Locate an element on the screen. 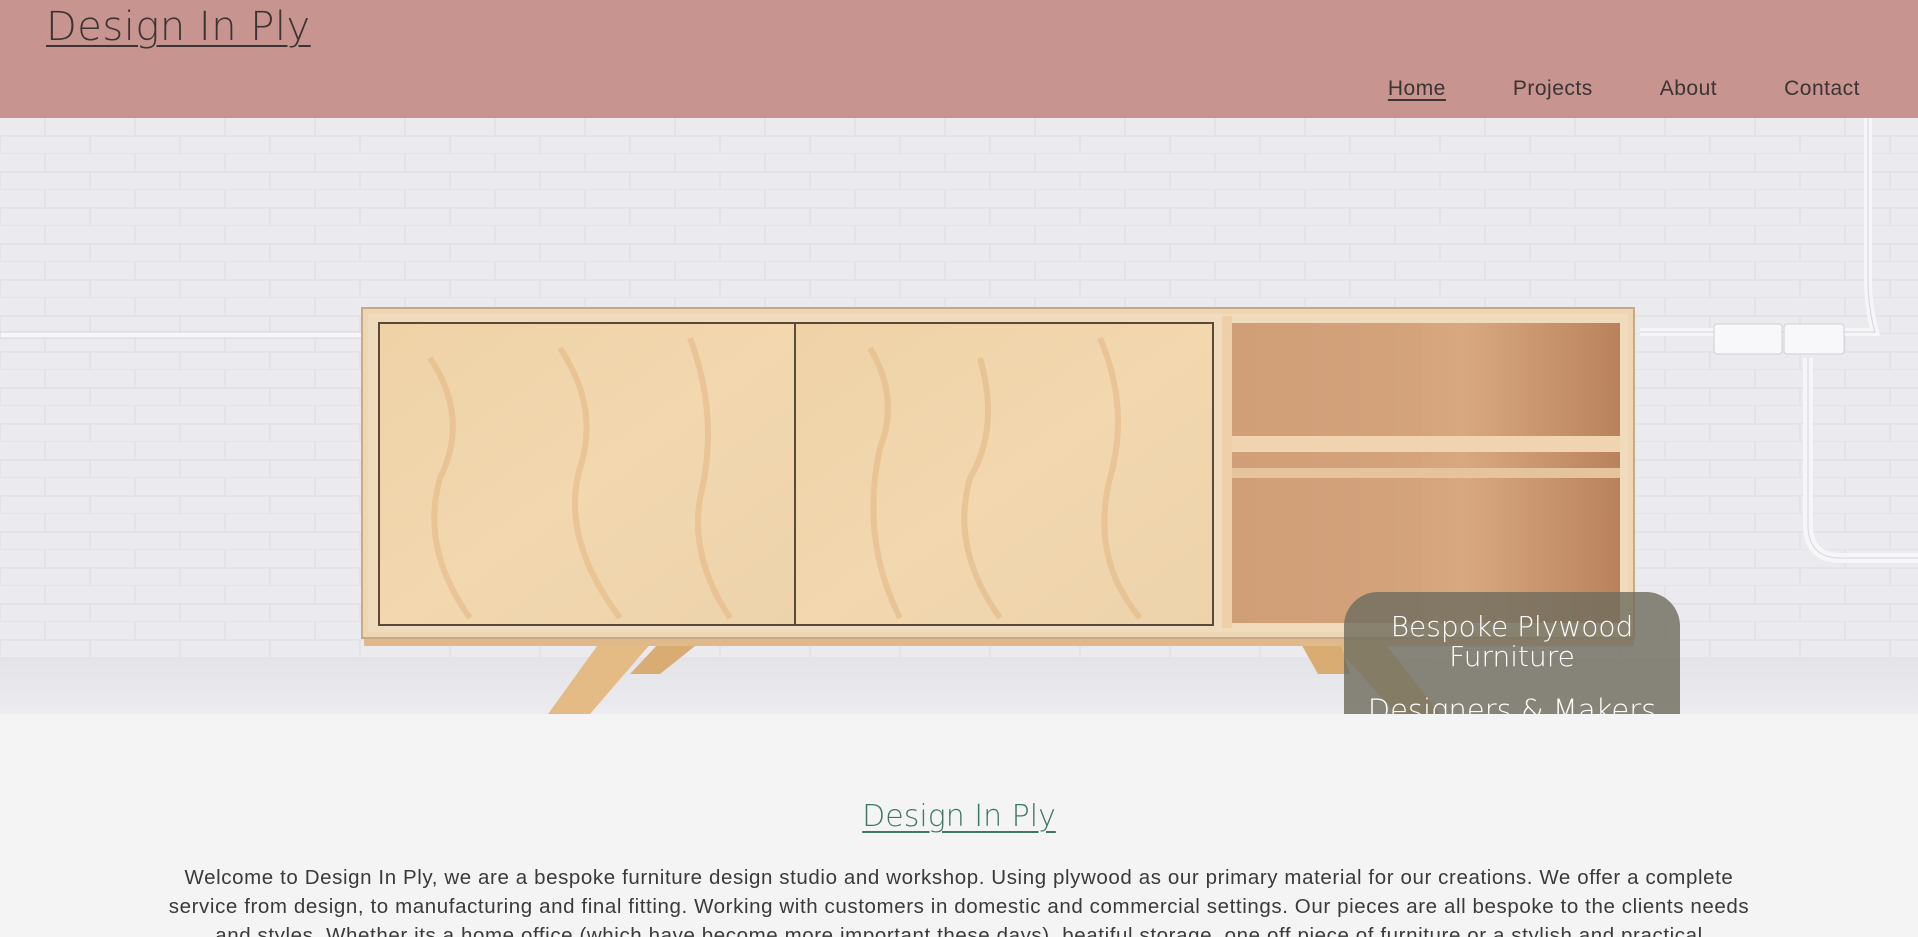 Image resolution: width=1918 pixels, height=937 pixels. nav-about: About is located at coordinates (1688, 89).